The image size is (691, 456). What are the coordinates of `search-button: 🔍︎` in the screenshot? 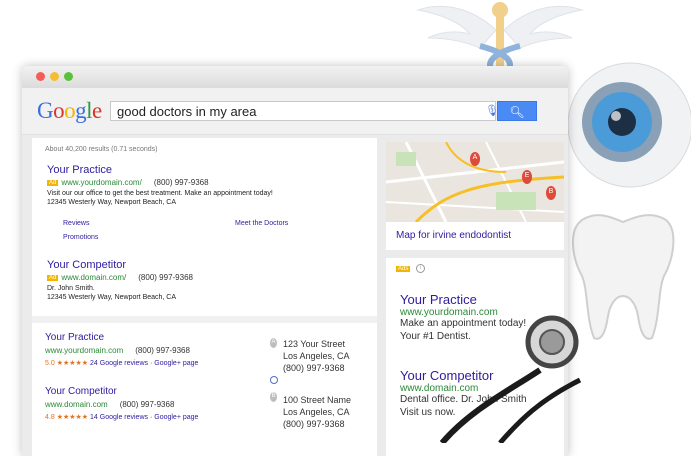 It's located at (517, 111).